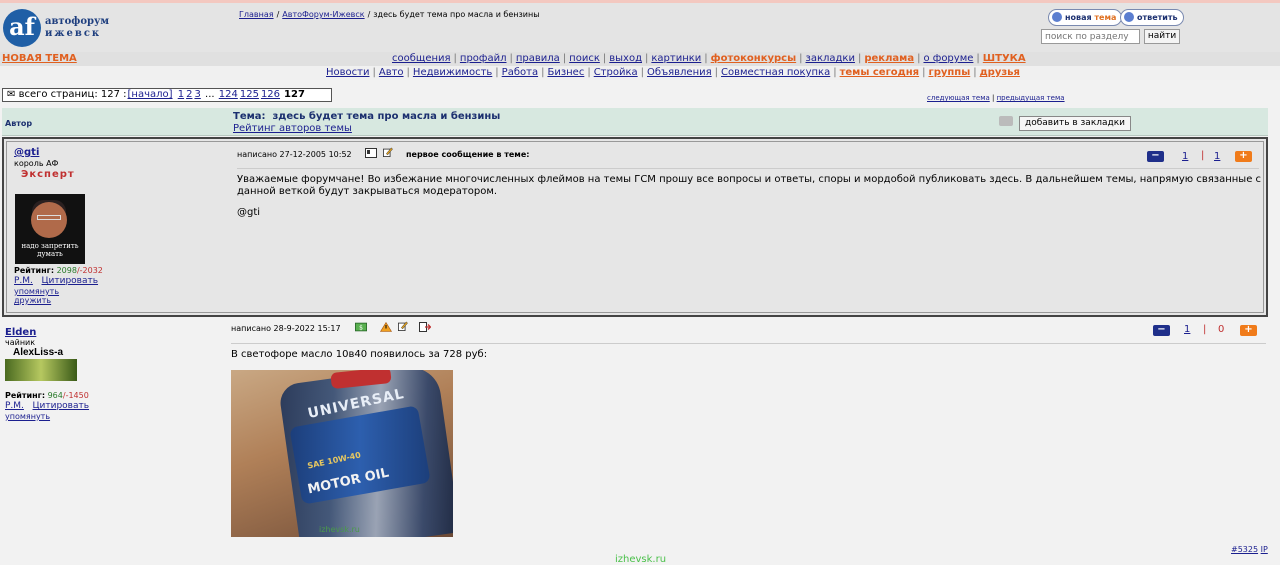 The width and height of the screenshot is (1280, 565). I want to click on nav-section-item: Стройка, so click(616, 72).